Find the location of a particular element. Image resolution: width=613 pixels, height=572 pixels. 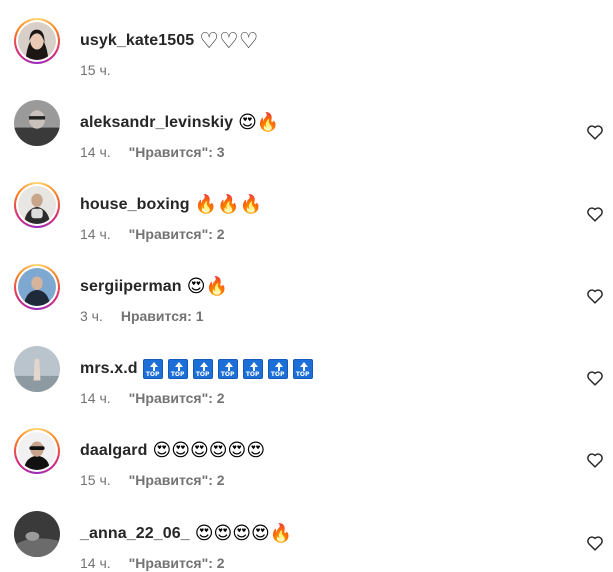

comment-text: 😍😍😍😍😍😍 is located at coordinates (209, 450).